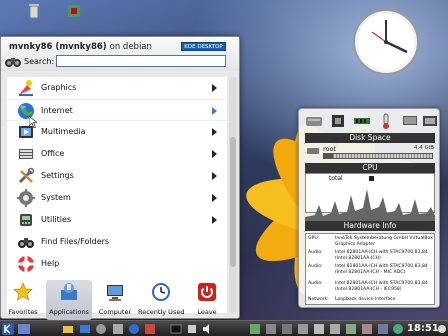 The width and height of the screenshot is (448, 336). I want to click on desktop-app-icon, so click(74, 11).